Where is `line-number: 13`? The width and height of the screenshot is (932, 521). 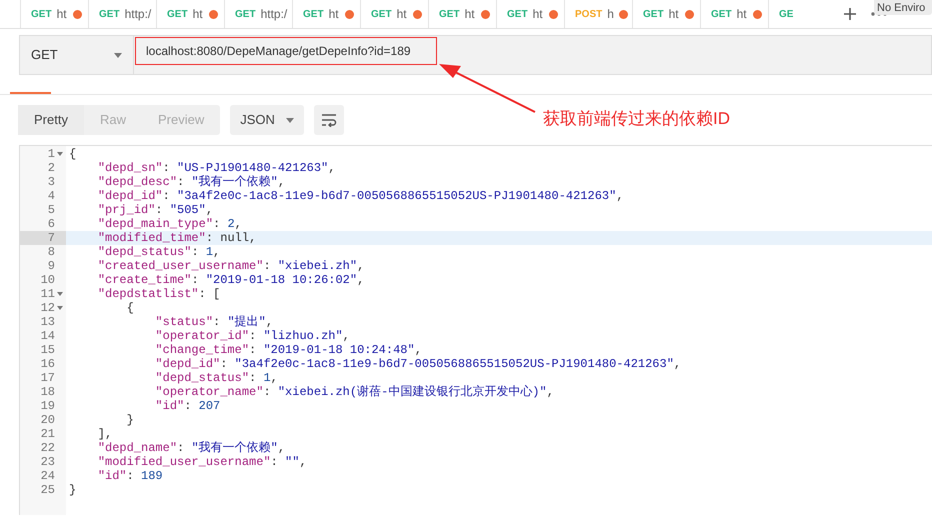
line-number: 13 is located at coordinates (47, 322).